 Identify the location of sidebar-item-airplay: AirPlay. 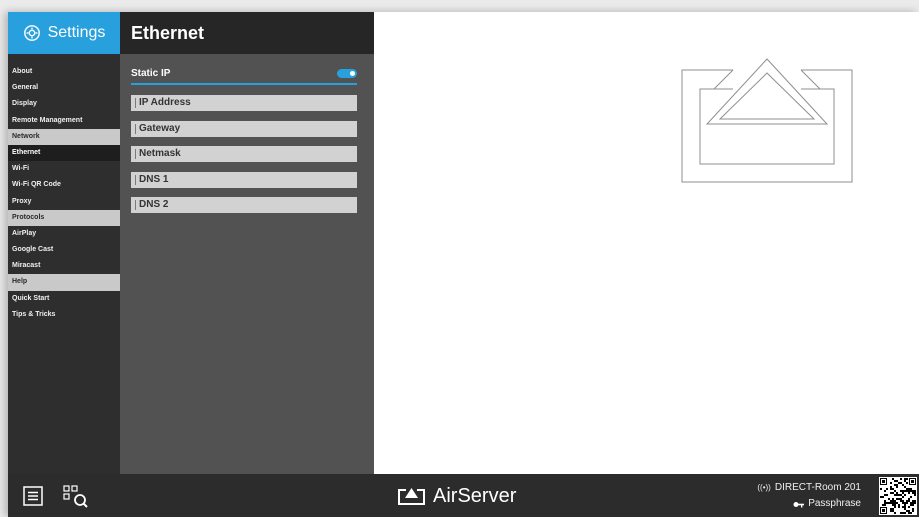
(64, 234).